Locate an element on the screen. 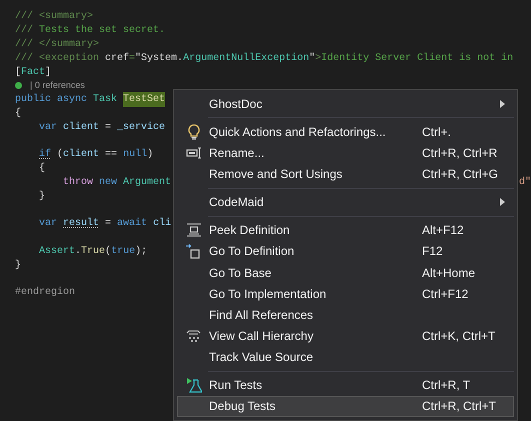  code-token: _service is located at coordinates (141, 127).